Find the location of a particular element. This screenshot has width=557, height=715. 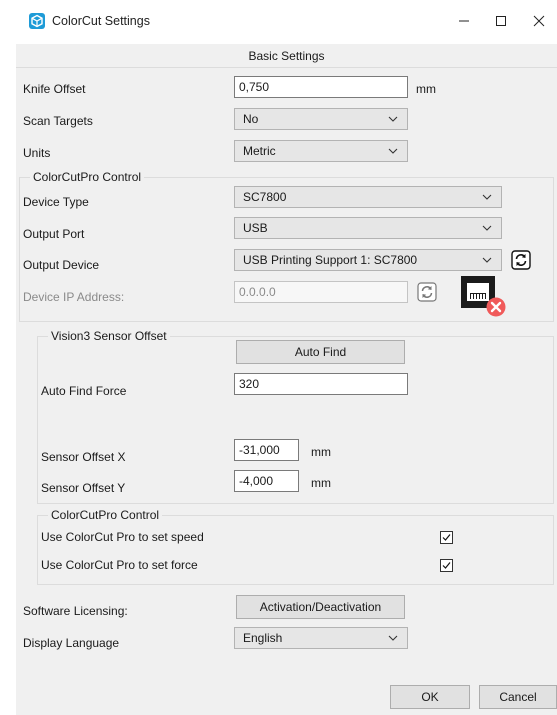

set-force-checkbox is located at coordinates (446, 565).